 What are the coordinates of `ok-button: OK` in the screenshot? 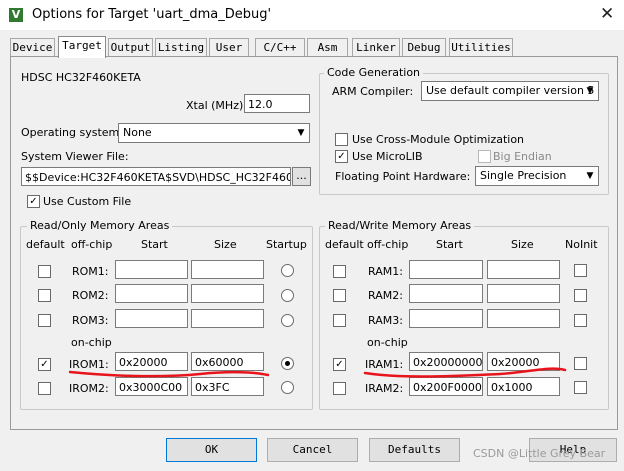 It's located at (211, 450).